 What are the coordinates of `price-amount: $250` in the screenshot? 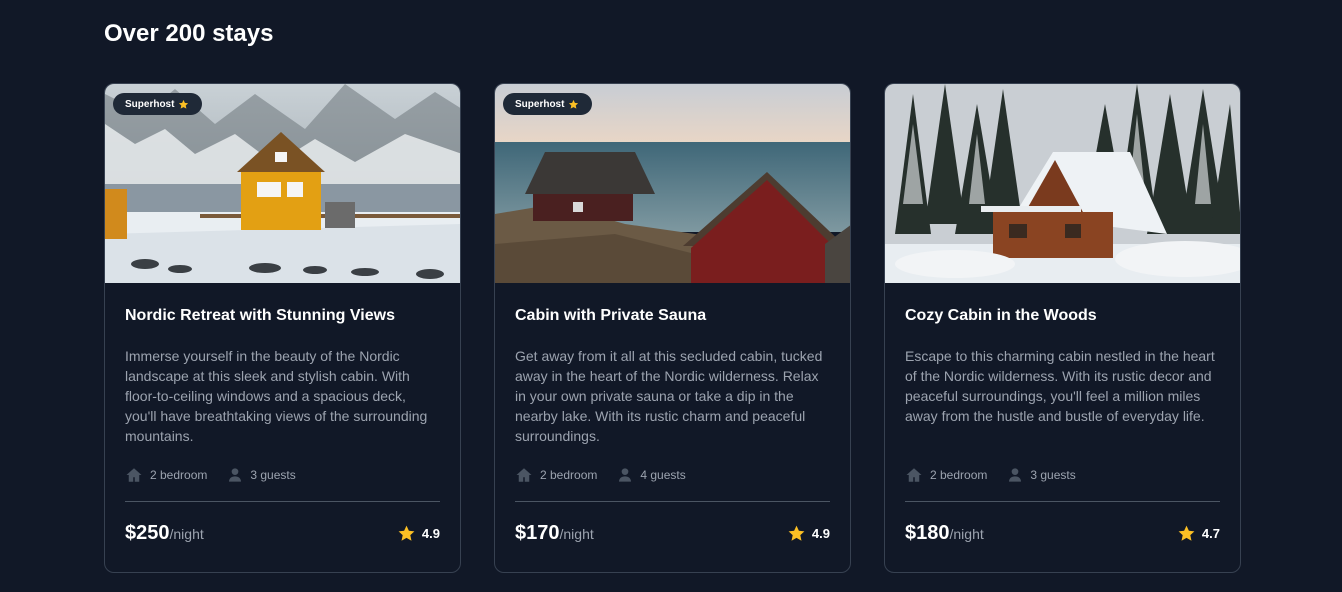 It's located at (147, 533).